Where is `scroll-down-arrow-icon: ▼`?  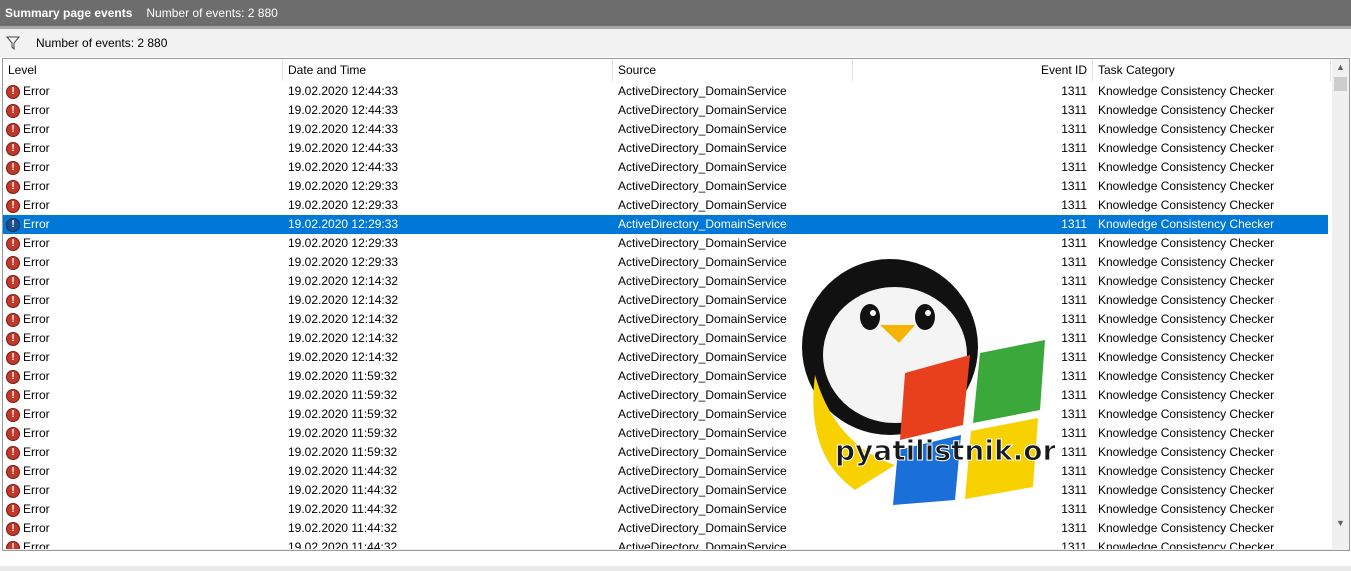
scroll-down-arrow-icon: ▼ is located at coordinates (1340, 523).